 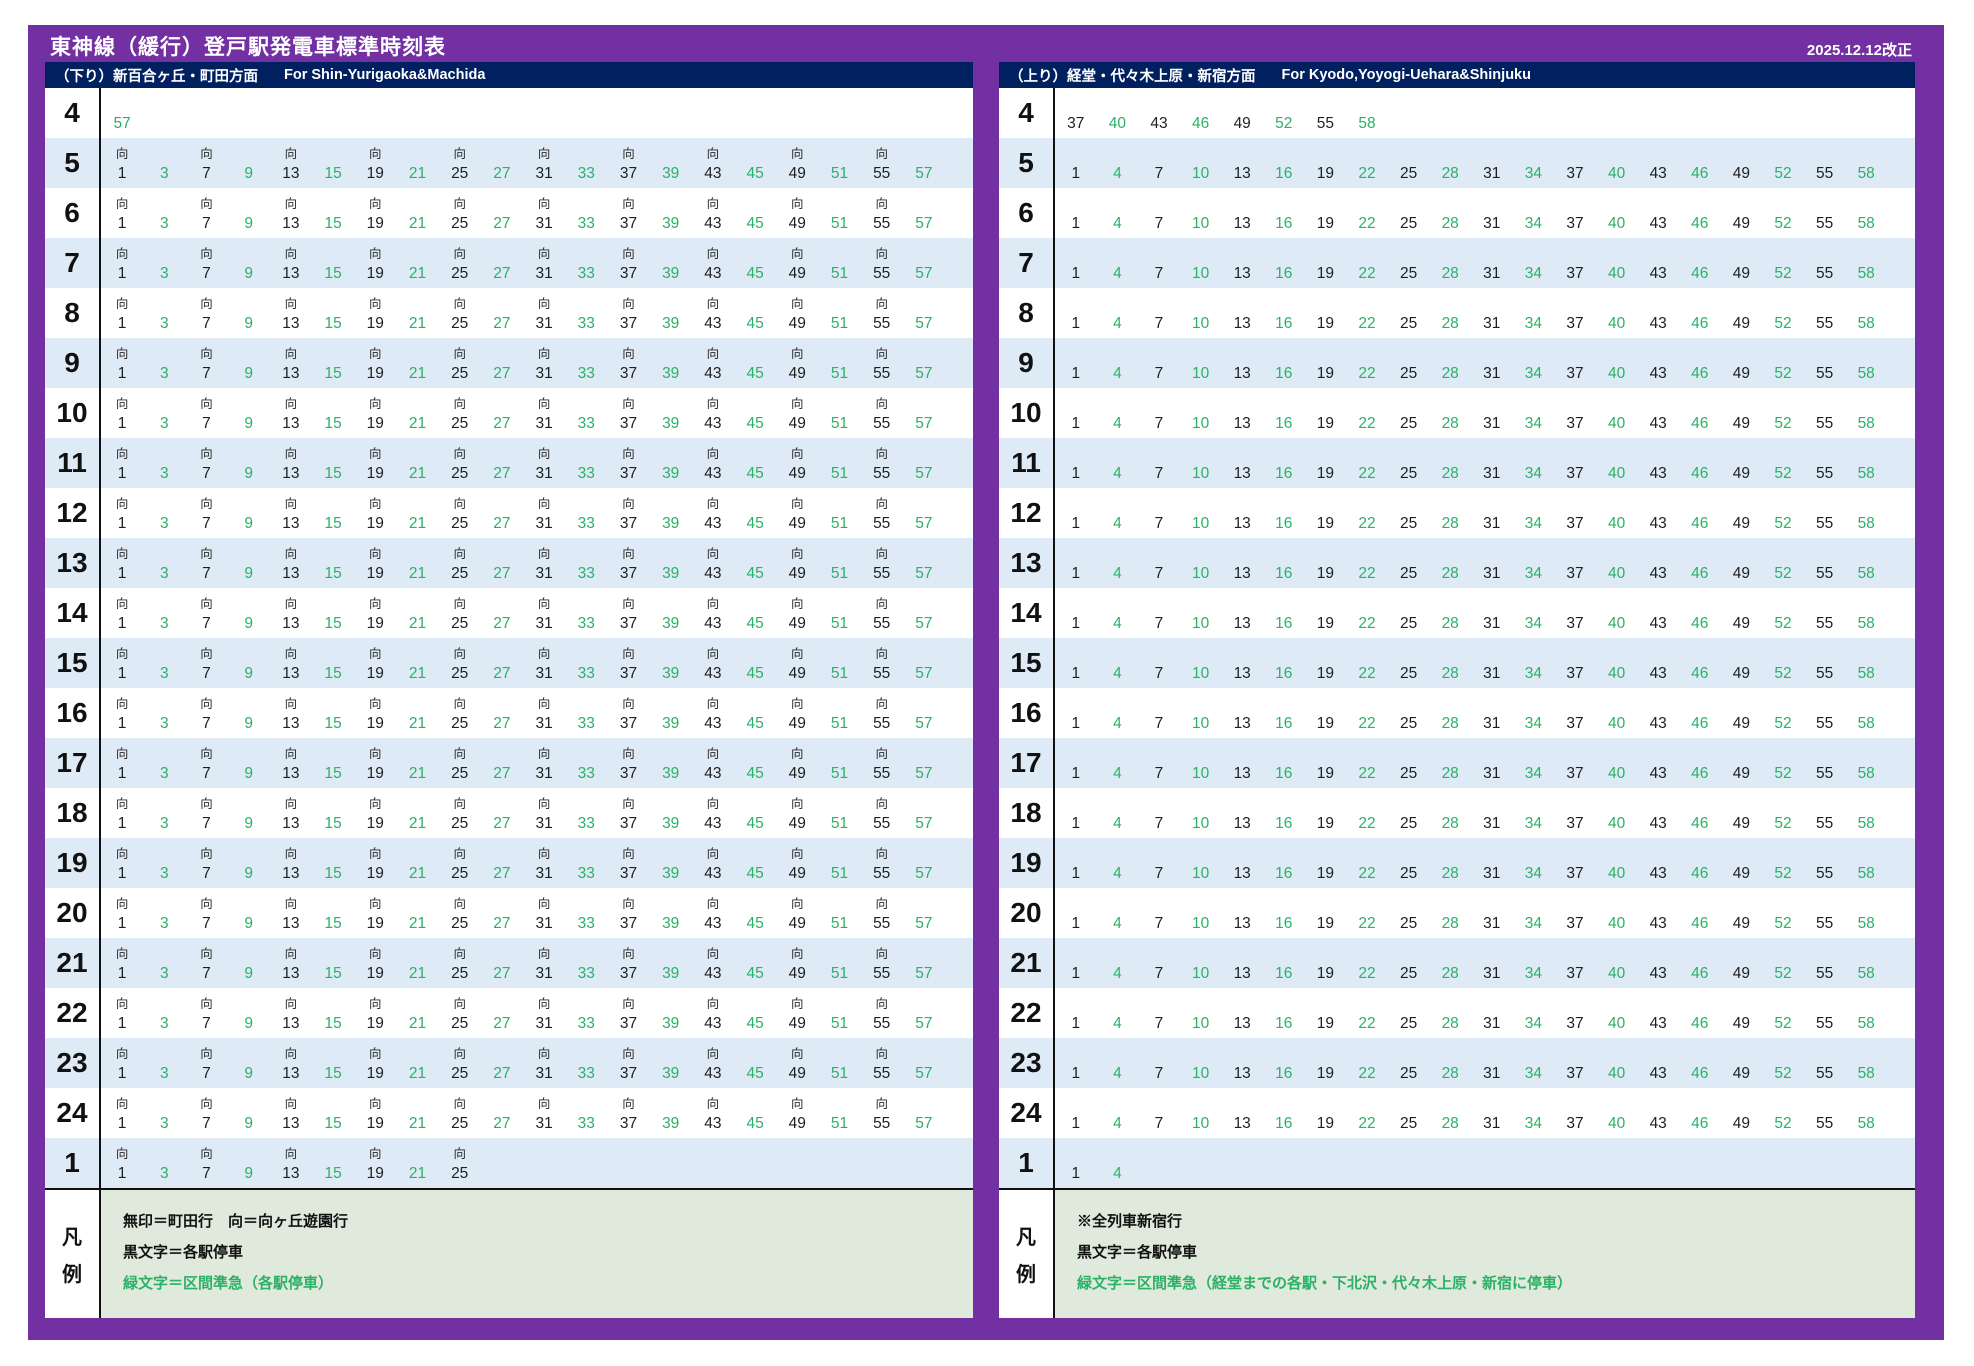 What do you see at coordinates (1700, 213) in the screenshot?
I see `minute-cell: 46` at bounding box center [1700, 213].